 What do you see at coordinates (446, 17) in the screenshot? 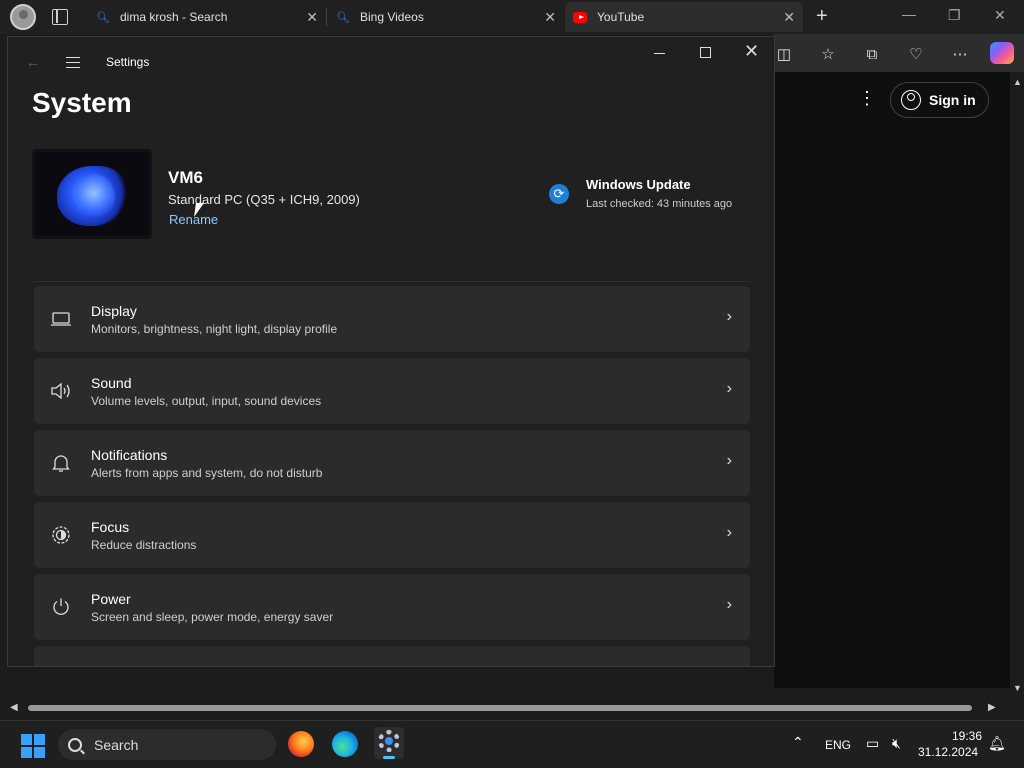
I see `tab-bing-videos: 🔍︎ Bing Videos ✕` at bounding box center [446, 17].